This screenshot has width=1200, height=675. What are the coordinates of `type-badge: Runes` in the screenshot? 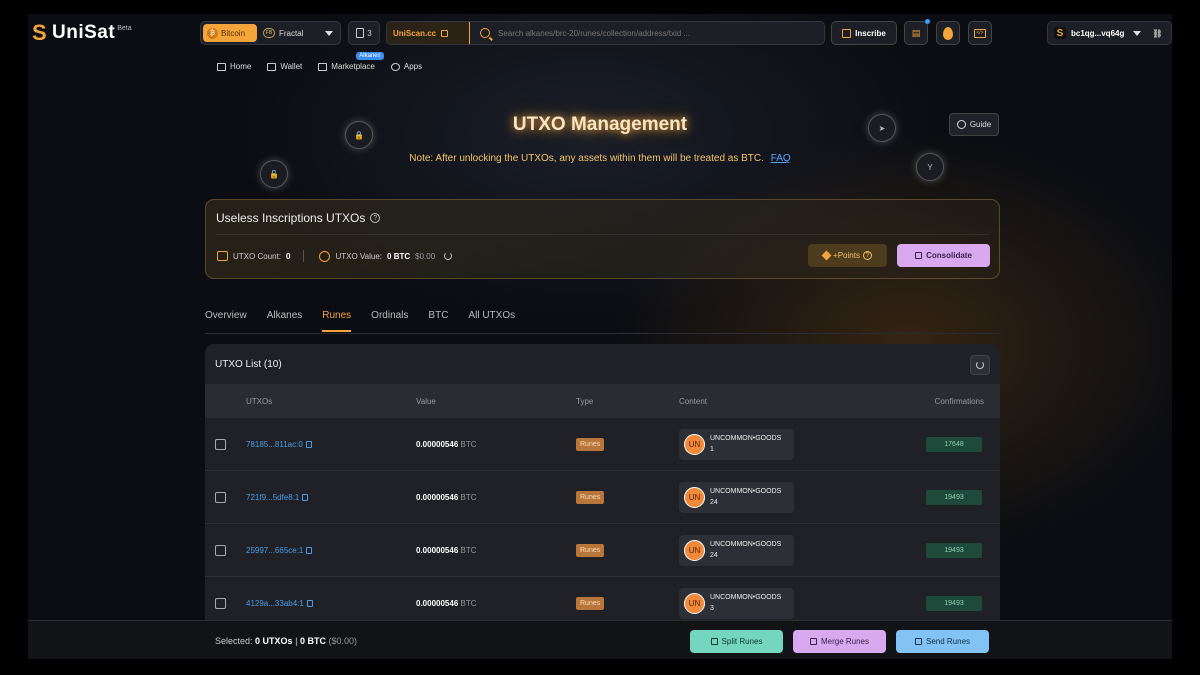 It's located at (590, 444).